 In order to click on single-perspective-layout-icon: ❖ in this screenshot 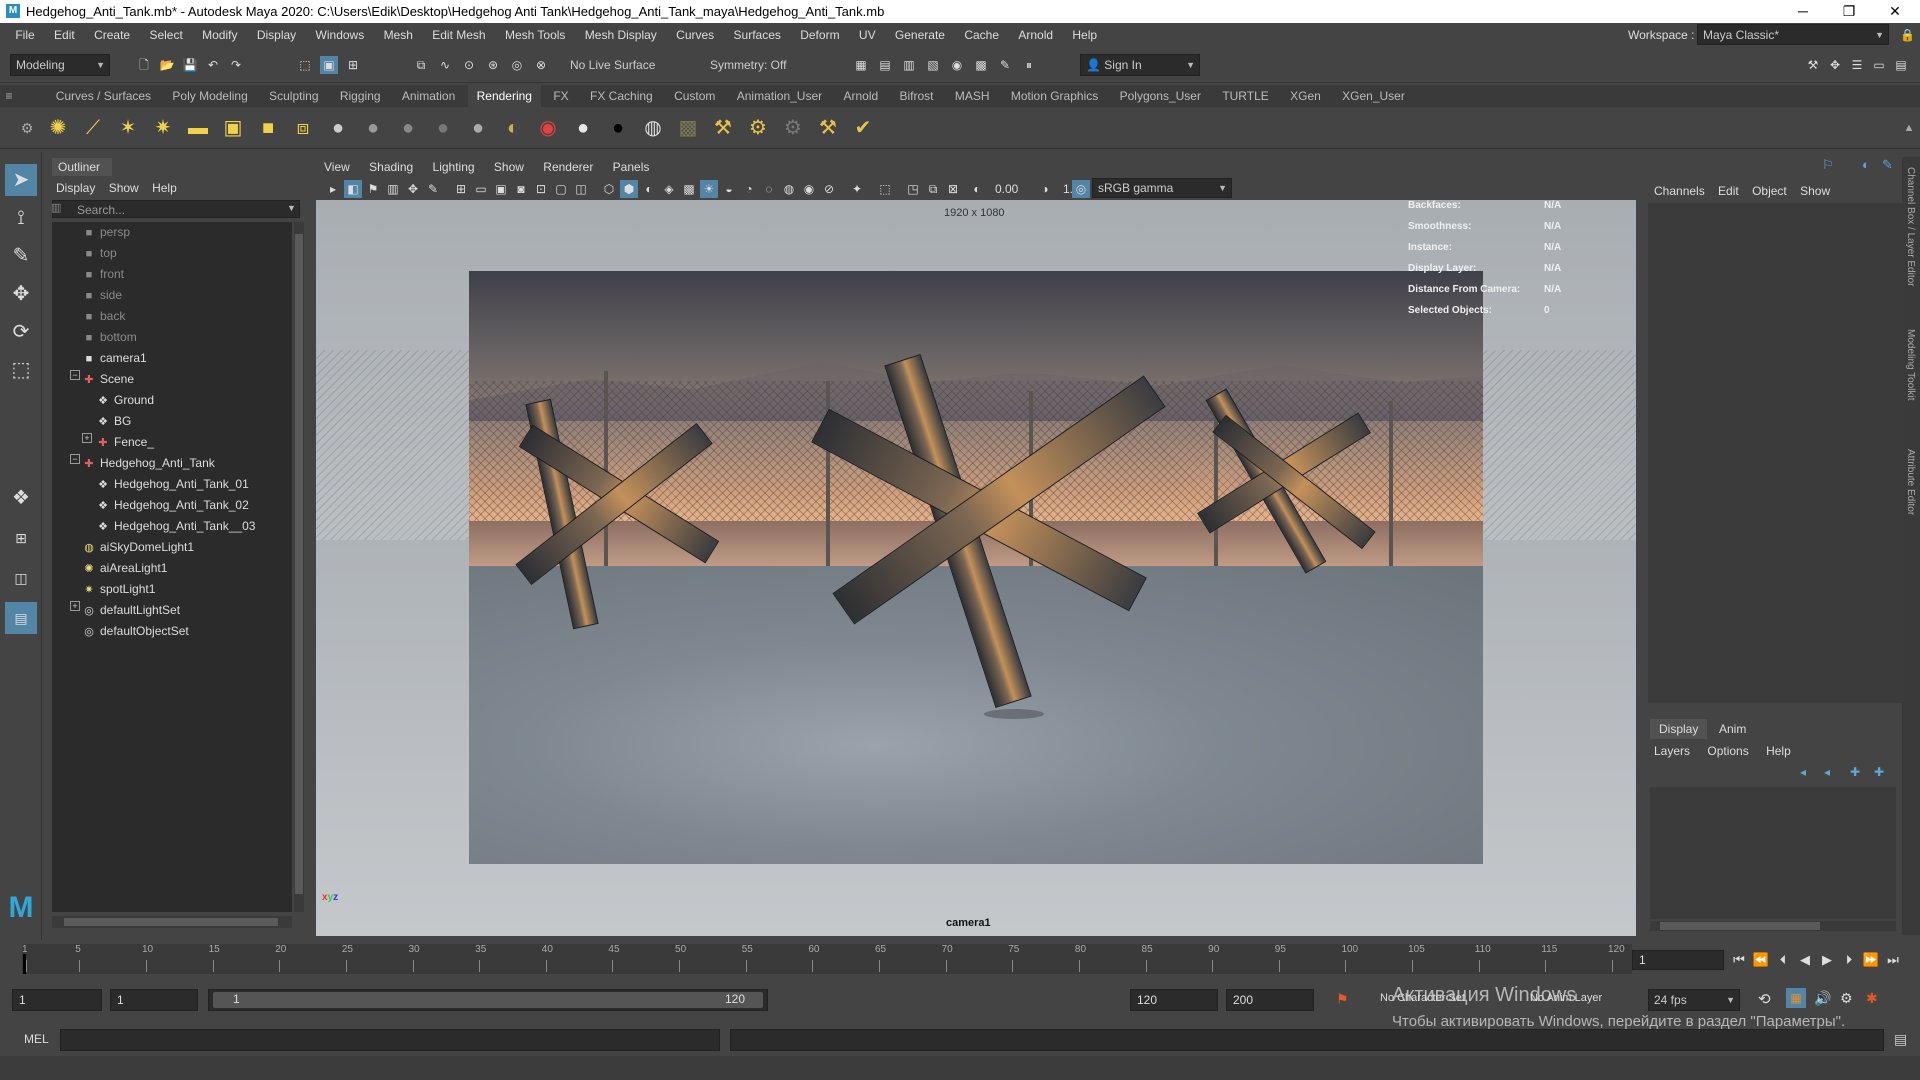, I will do `click(21, 498)`.